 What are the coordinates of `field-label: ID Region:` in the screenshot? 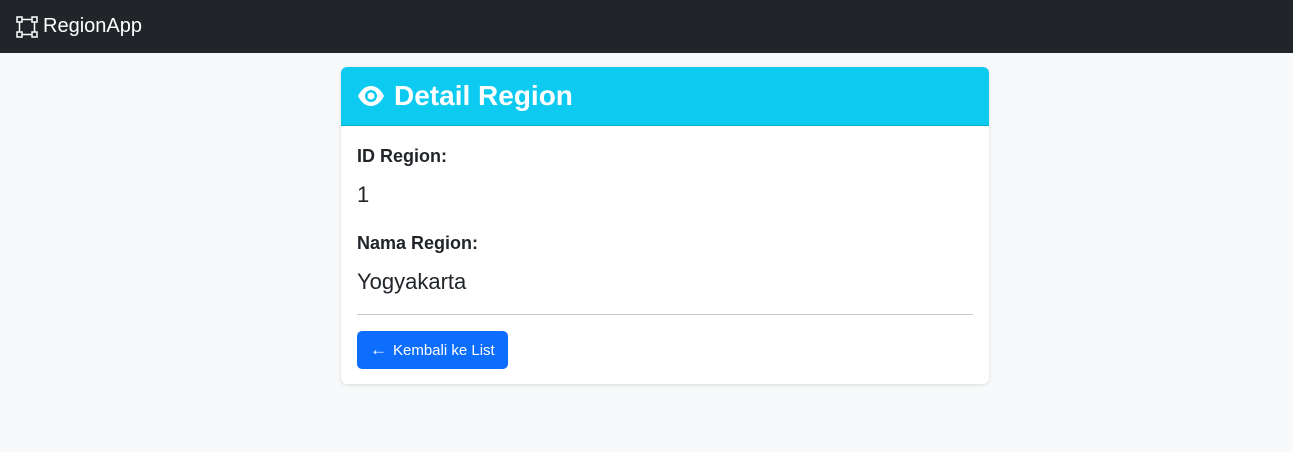 It's located at (402, 156).